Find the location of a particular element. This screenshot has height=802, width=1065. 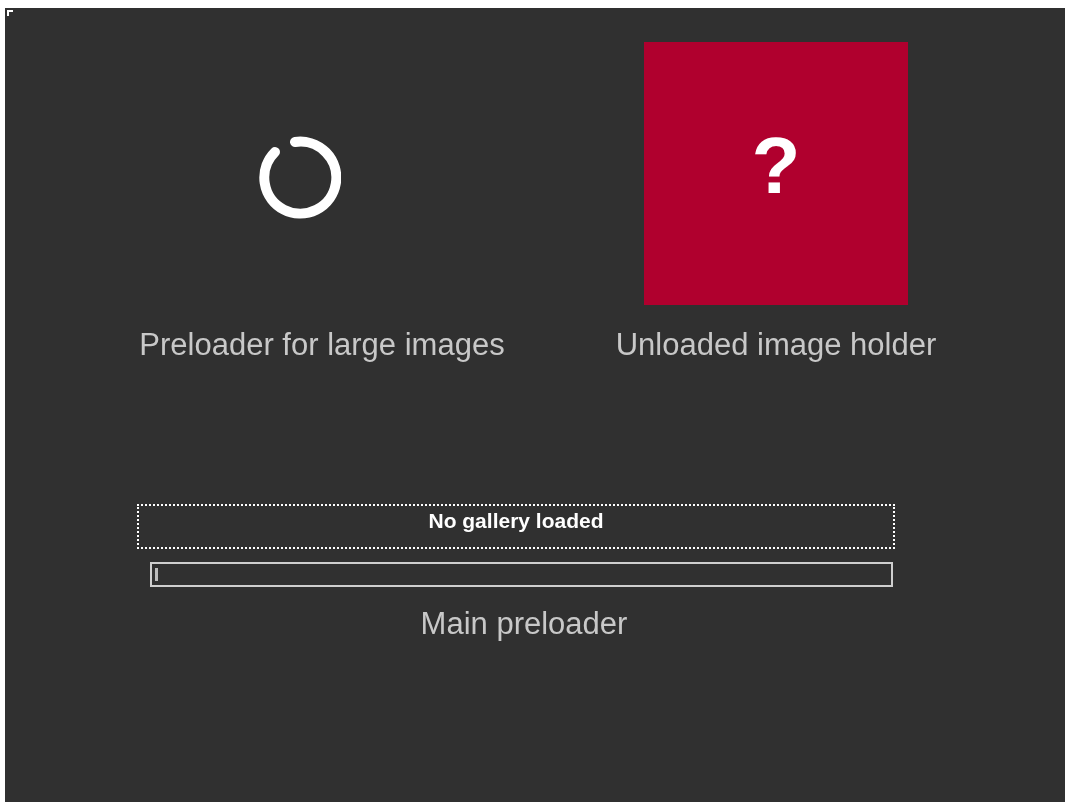

status-message: No gallery loaded is located at coordinates (516, 526).